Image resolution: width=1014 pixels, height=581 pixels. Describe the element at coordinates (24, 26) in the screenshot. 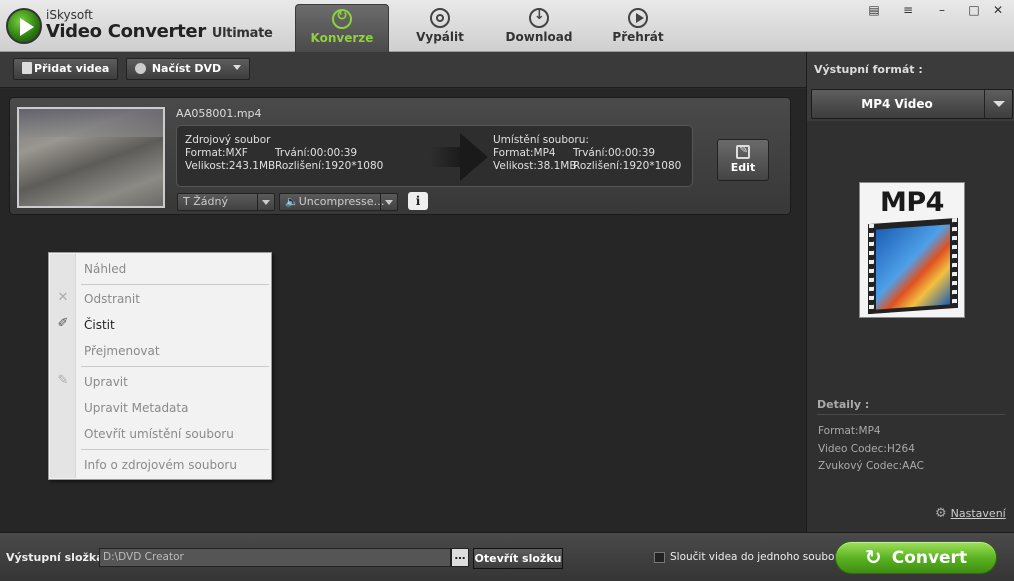

I see `app-logo-icon` at that location.